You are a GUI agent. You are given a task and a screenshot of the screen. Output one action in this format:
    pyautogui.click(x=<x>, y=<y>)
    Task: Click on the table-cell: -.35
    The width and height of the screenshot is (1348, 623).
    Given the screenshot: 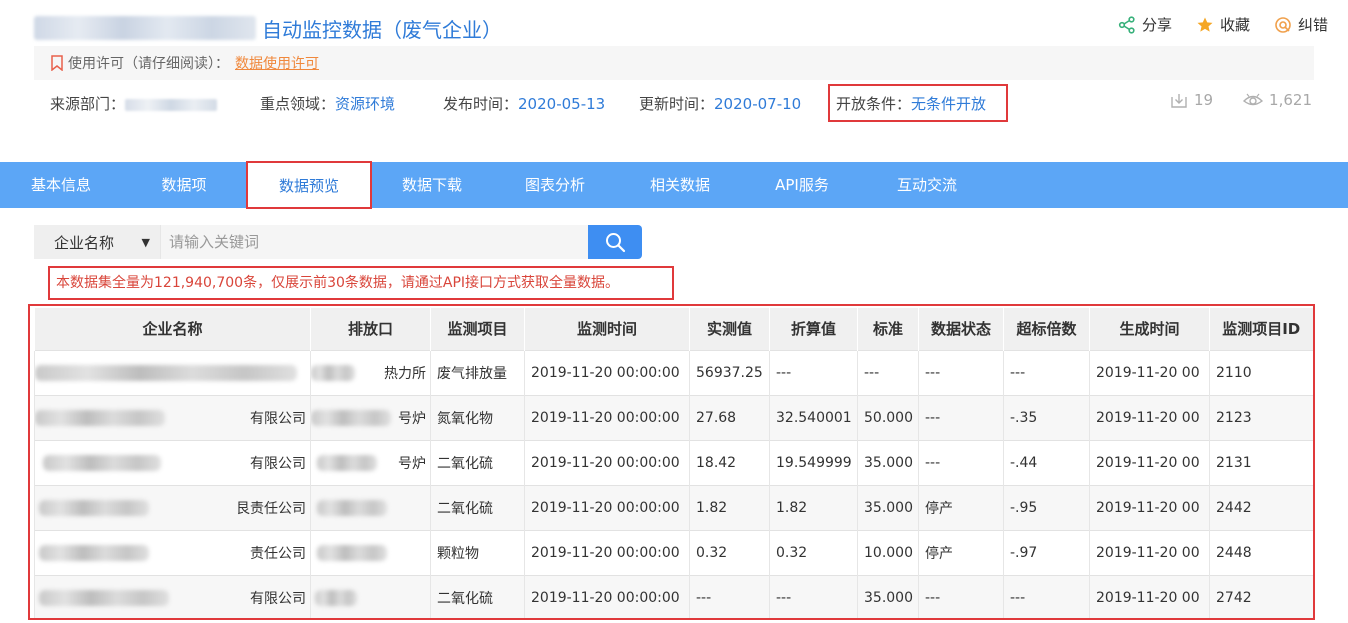 What is the action you would take?
    pyautogui.click(x=1046, y=417)
    